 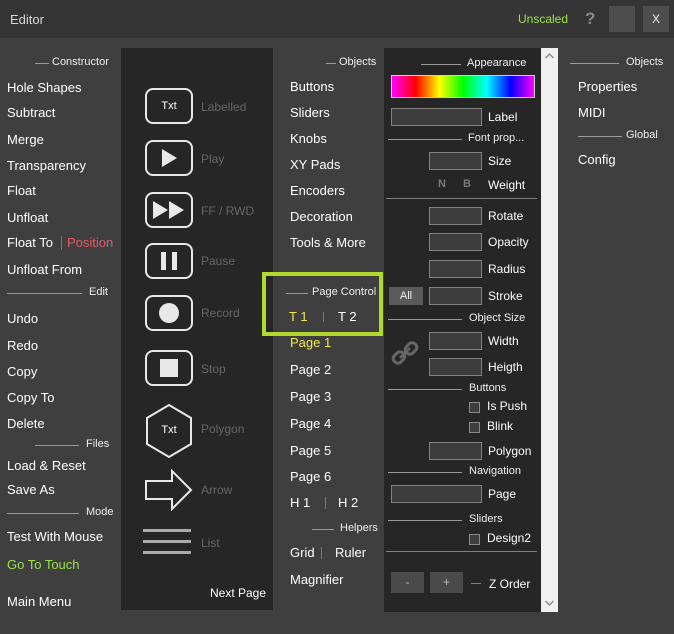 I want to click on z-order-minus-button: -, so click(x=407, y=582).